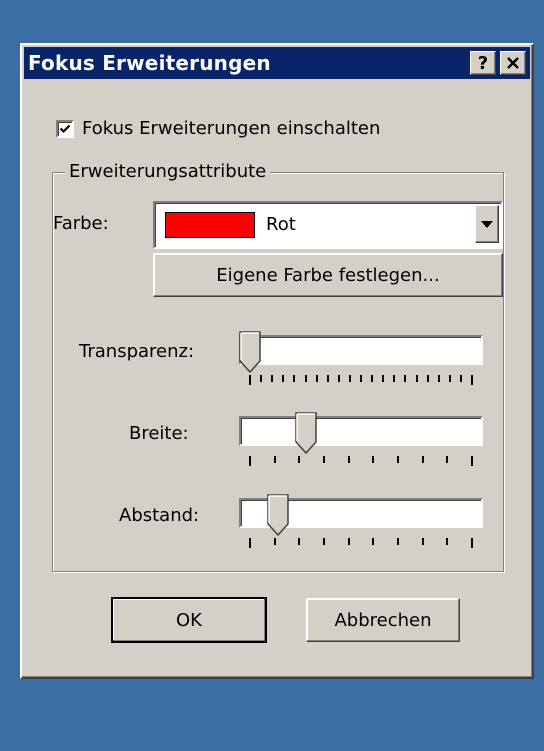  I want to click on enable-focus-extensions-checkbox, so click(65, 128).